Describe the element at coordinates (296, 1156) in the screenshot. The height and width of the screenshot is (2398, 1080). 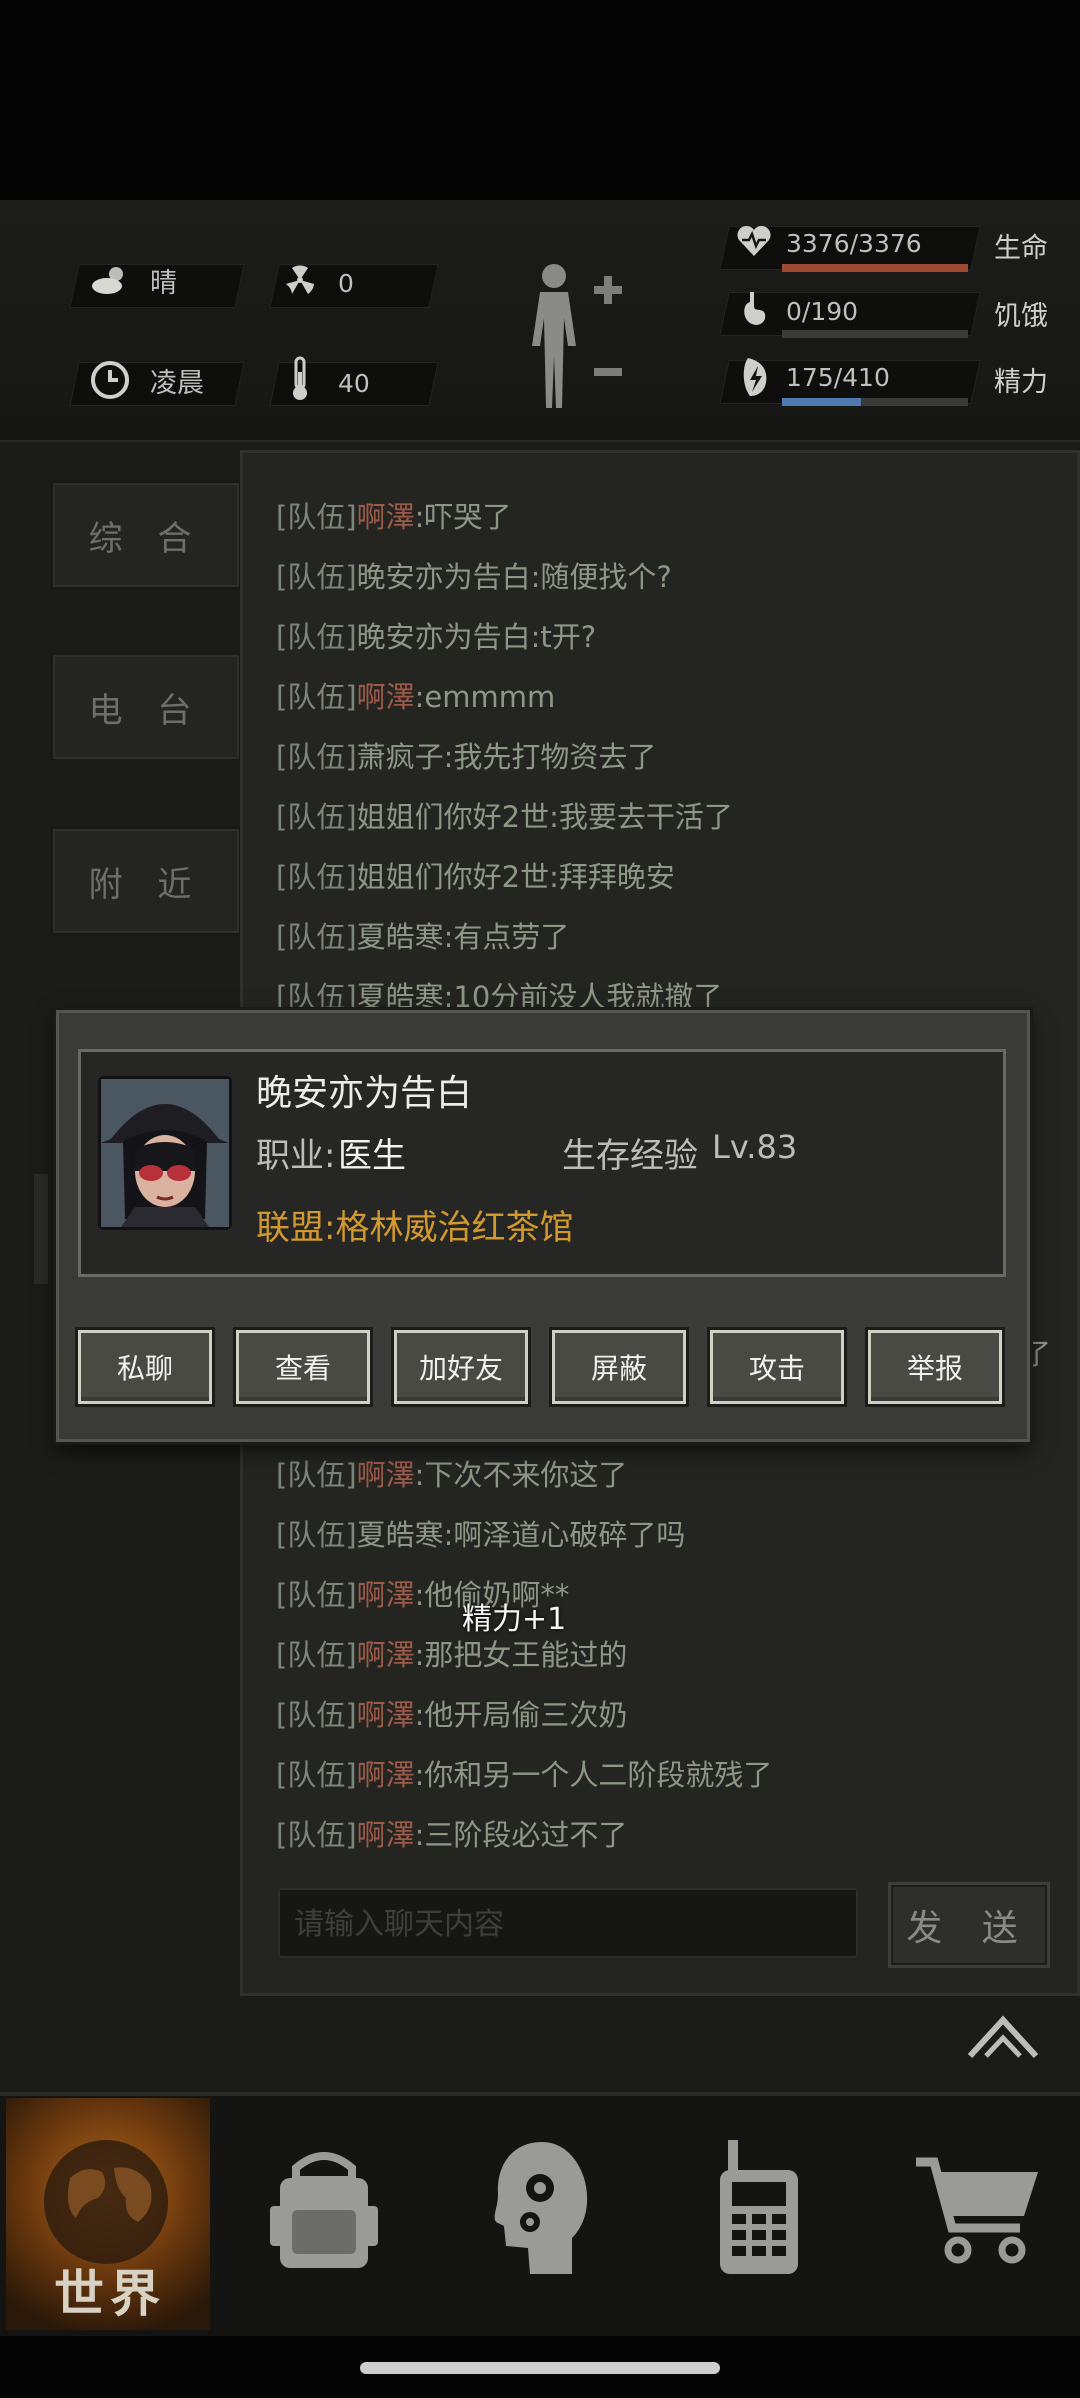
I see `job-label: 职业:` at that location.